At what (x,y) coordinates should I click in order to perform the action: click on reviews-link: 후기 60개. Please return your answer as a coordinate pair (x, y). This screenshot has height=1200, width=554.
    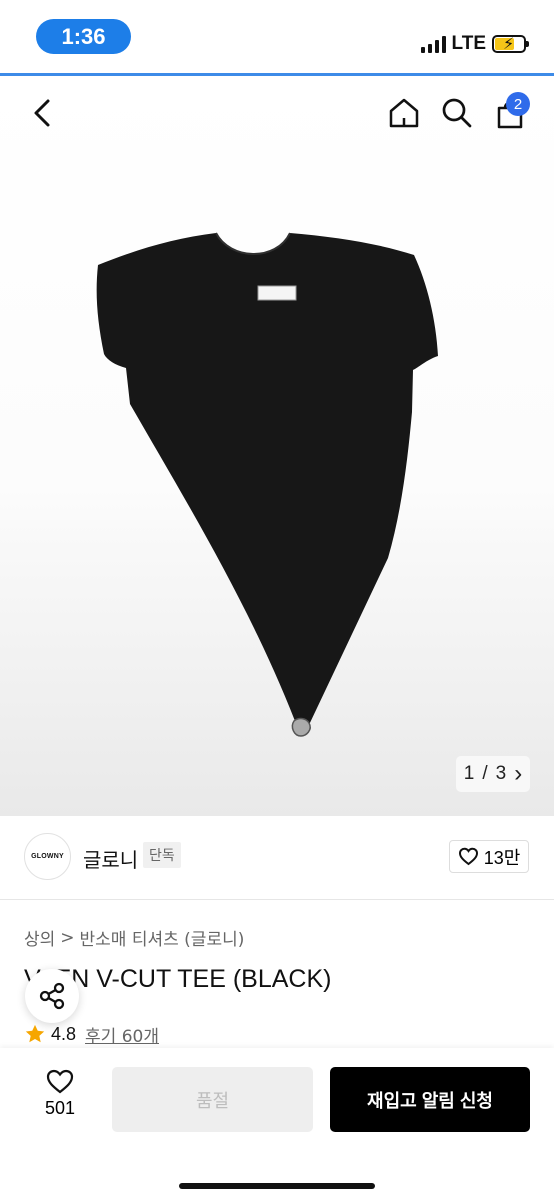
    Looking at the image, I should click on (122, 1034).